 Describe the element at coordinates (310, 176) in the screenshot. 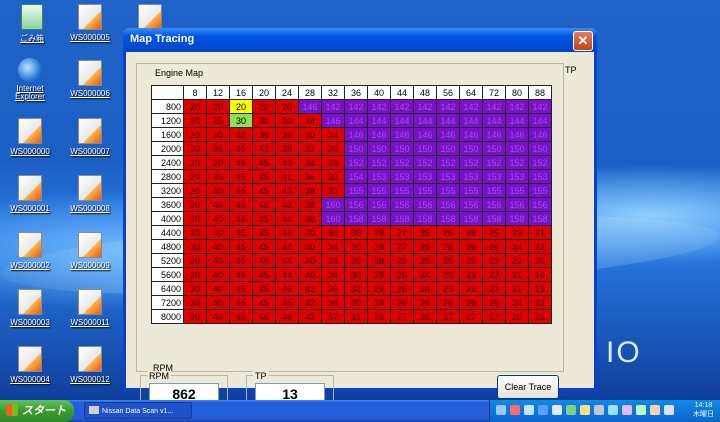

I see `map-cell: 36` at that location.